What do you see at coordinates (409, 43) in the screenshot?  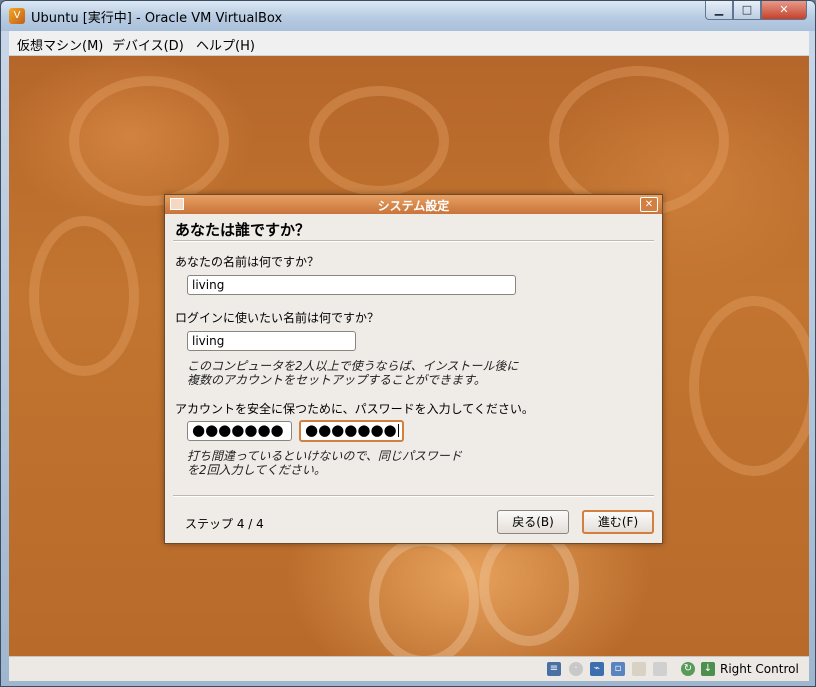 I see `menubar: 仮想マシン(M) デバイス(D) ヘルプ(H)` at bounding box center [409, 43].